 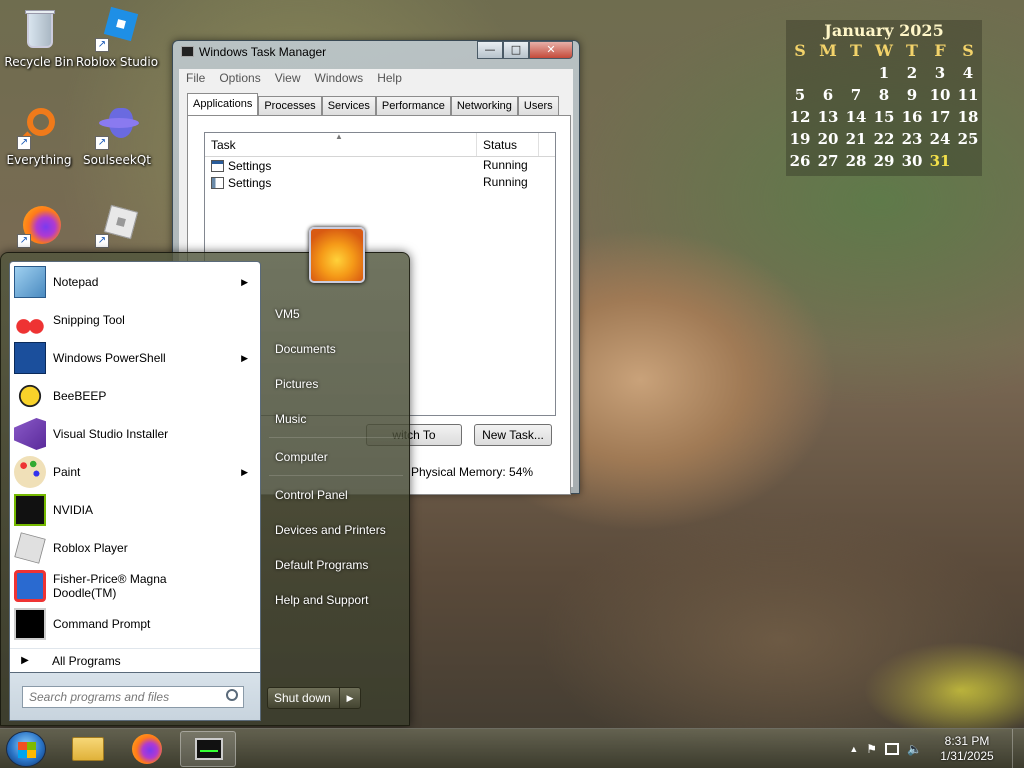 What do you see at coordinates (339, 136) in the screenshot?
I see `sort-ascending-icon: ▲` at bounding box center [339, 136].